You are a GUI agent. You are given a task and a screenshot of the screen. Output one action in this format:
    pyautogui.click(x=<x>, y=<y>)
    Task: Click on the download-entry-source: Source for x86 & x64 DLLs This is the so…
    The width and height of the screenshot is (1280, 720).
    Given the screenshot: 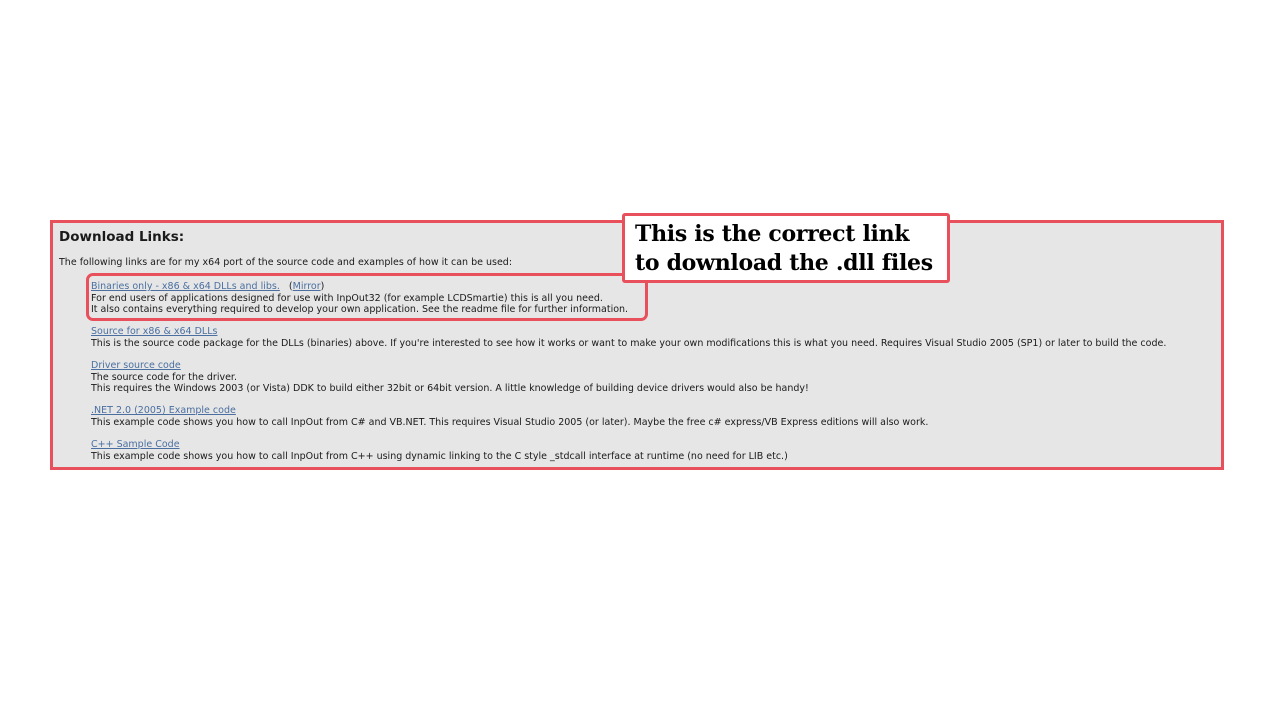 What is the action you would take?
    pyautogui.click(x=628, y=337)
    